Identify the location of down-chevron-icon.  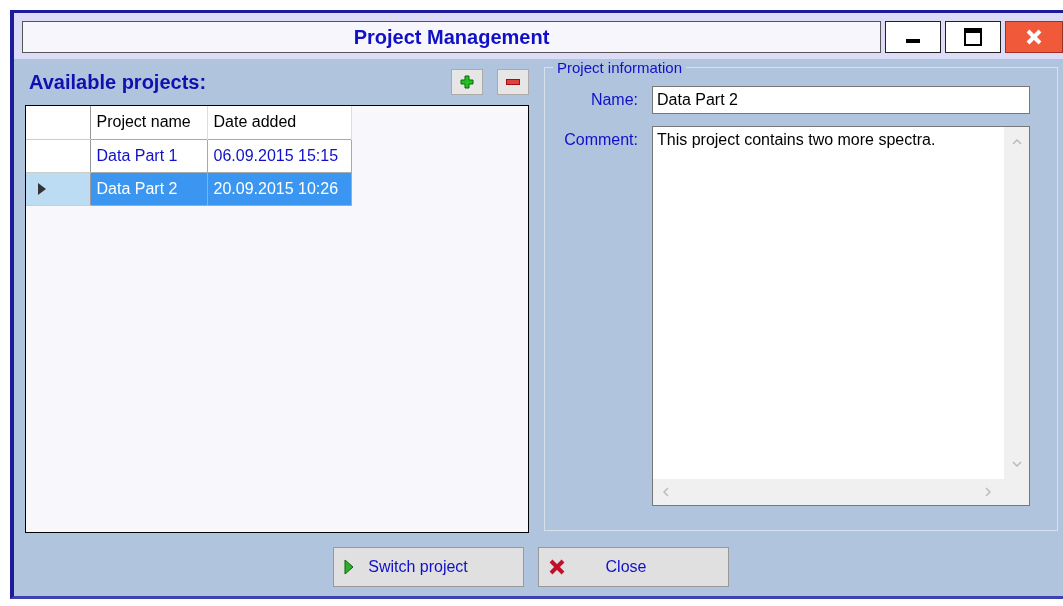
(1016, 464).